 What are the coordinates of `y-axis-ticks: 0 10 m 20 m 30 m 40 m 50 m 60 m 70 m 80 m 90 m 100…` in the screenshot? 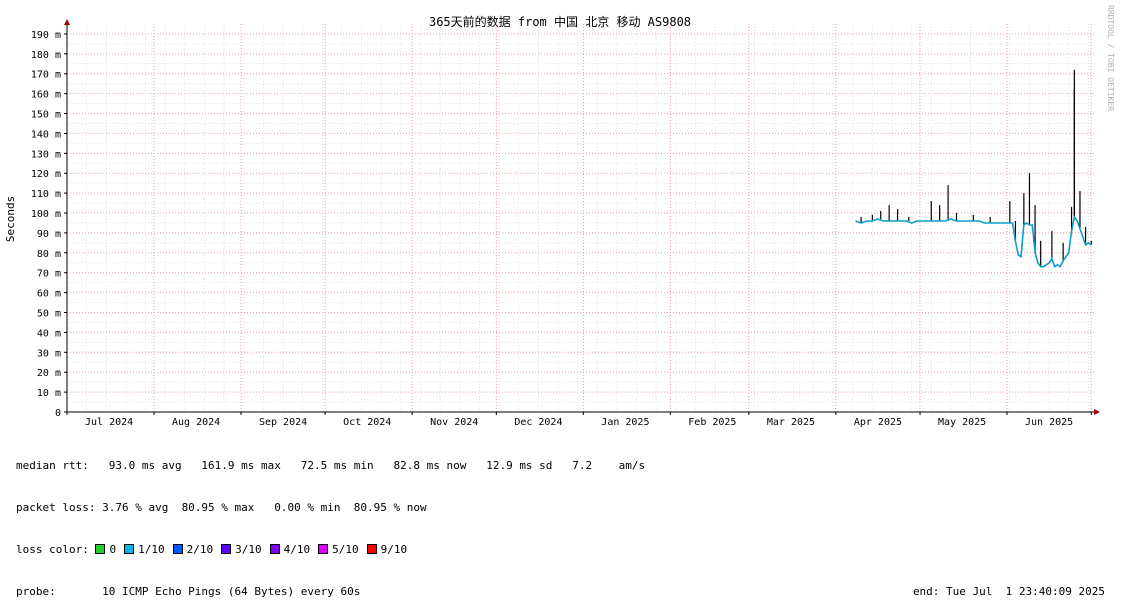 It's located at (49, 224).